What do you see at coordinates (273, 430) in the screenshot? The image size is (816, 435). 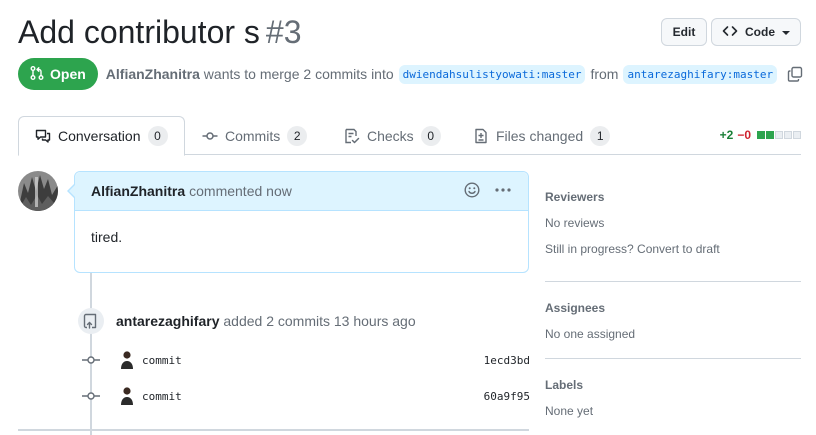 I see `timeline-end-divider` at bounding box center [273, 430].